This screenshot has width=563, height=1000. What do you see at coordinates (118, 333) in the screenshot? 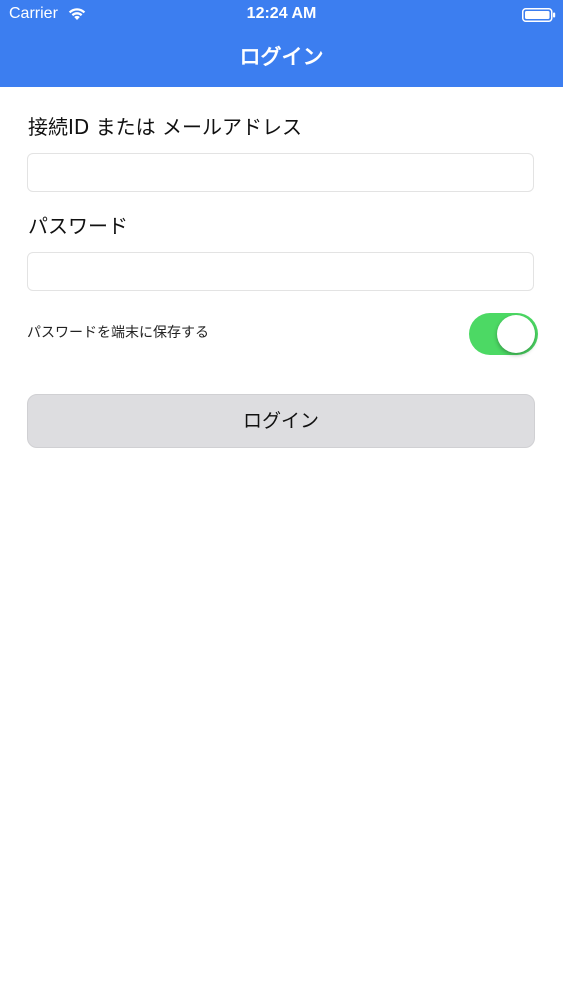
I see `save-password-label: パスワードを端末に保存する` at bounding box center [118, 333].